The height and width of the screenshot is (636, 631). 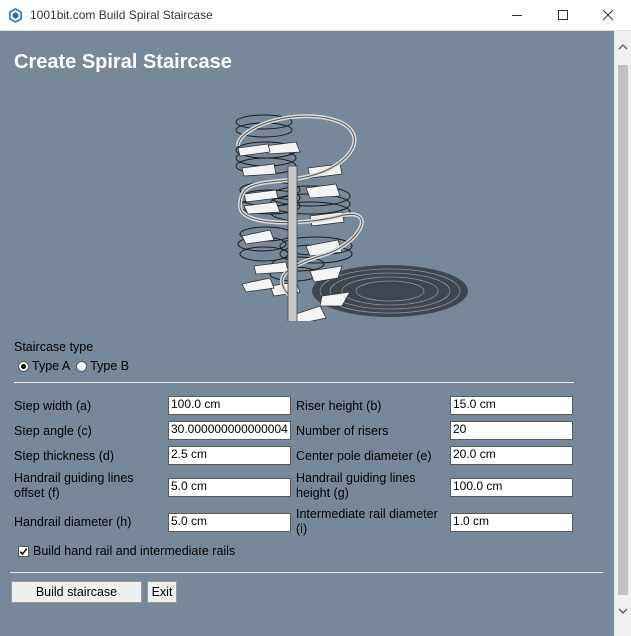 What do you see at coordinates (292, 243) in the screenshot?
I see `center-pole` at bounding box center [292, 243].